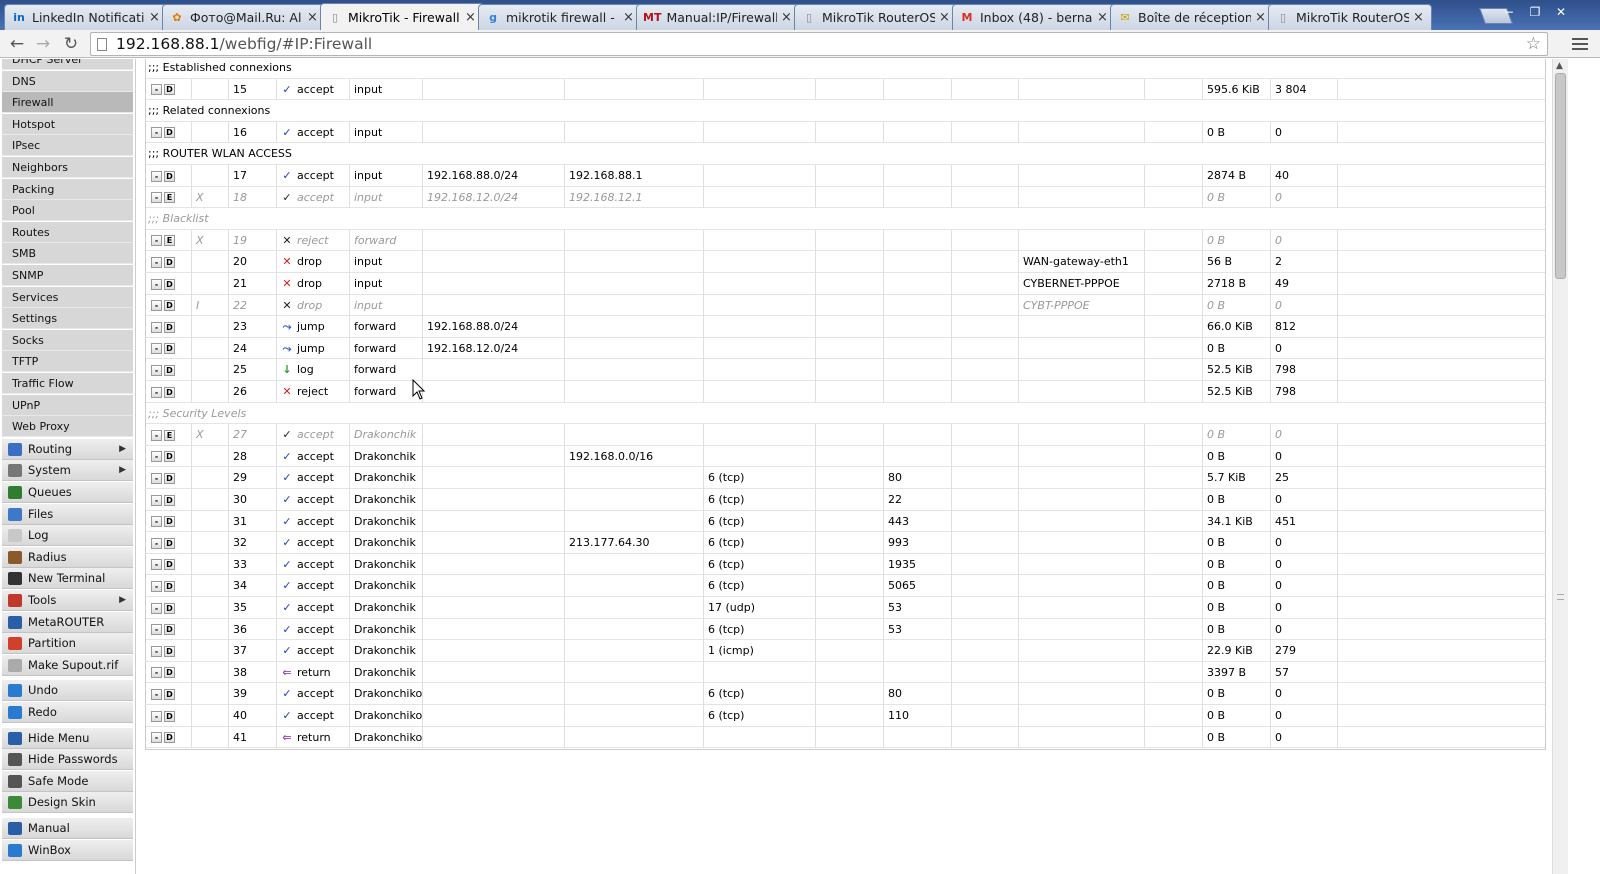  What do you see at coordinates (845, 500) in the screenshot?
I see `table-row: - D 30 ✓ accept Drakonchik 6 (tcp) 22 0 B 0` at bounding box center [845, 500].